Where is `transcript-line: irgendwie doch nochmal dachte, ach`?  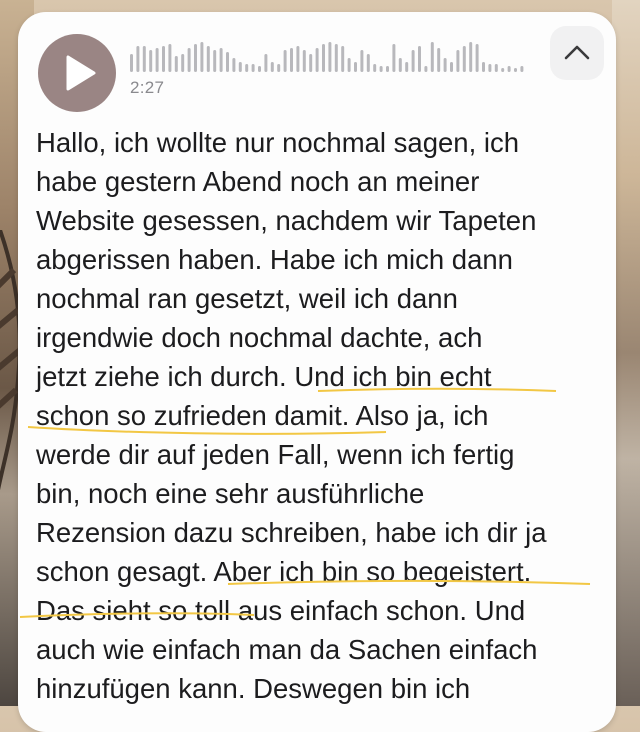 transcript-line: irgendwie doch nochmal dachte, ach is located at coordinates (259, 337).